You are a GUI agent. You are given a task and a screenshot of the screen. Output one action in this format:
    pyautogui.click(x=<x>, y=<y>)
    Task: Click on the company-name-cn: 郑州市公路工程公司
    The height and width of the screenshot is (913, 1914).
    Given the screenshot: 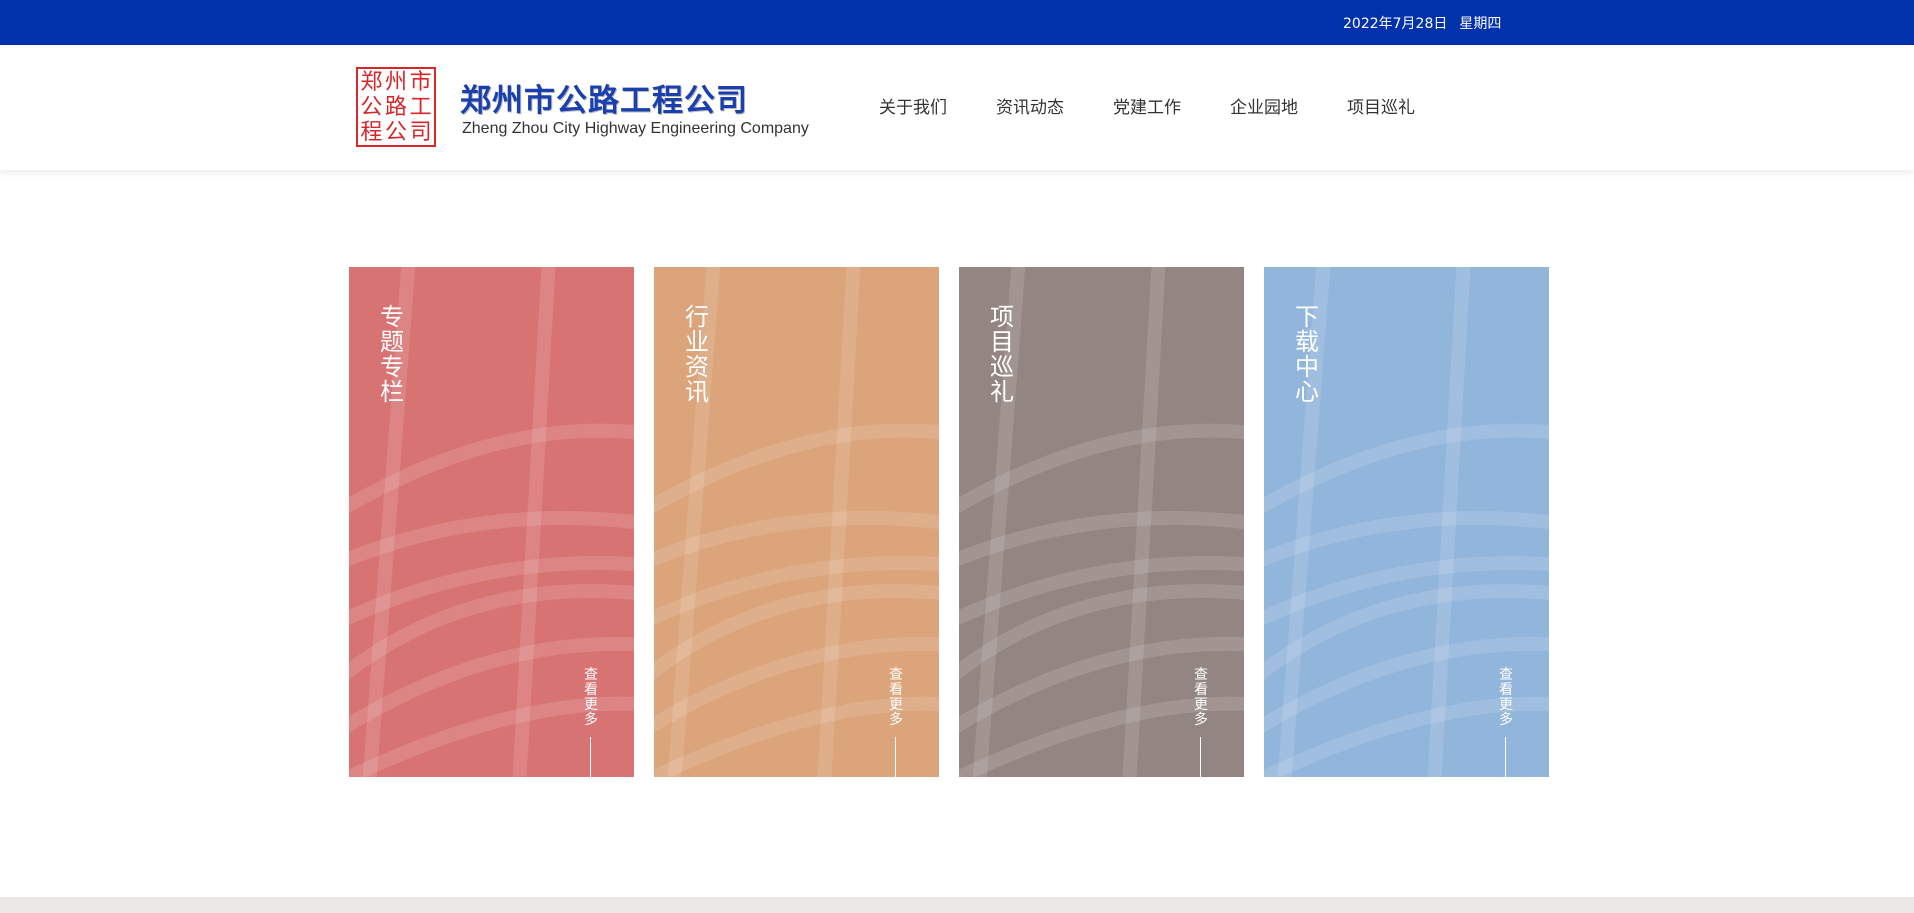 What is the action you would take?
    pyautogui.click(x=604, y=97)
    